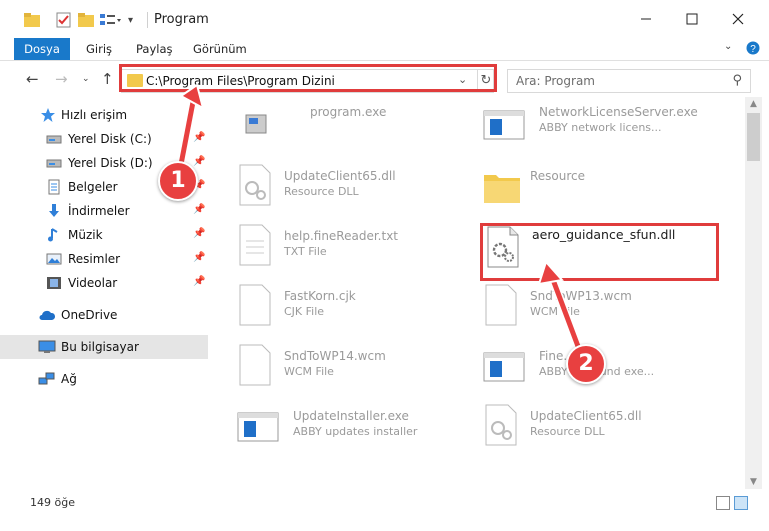 The width and height of the screenshot is (769, 531). I want to click on back-arrow-icon: ←, so click(32, 79).